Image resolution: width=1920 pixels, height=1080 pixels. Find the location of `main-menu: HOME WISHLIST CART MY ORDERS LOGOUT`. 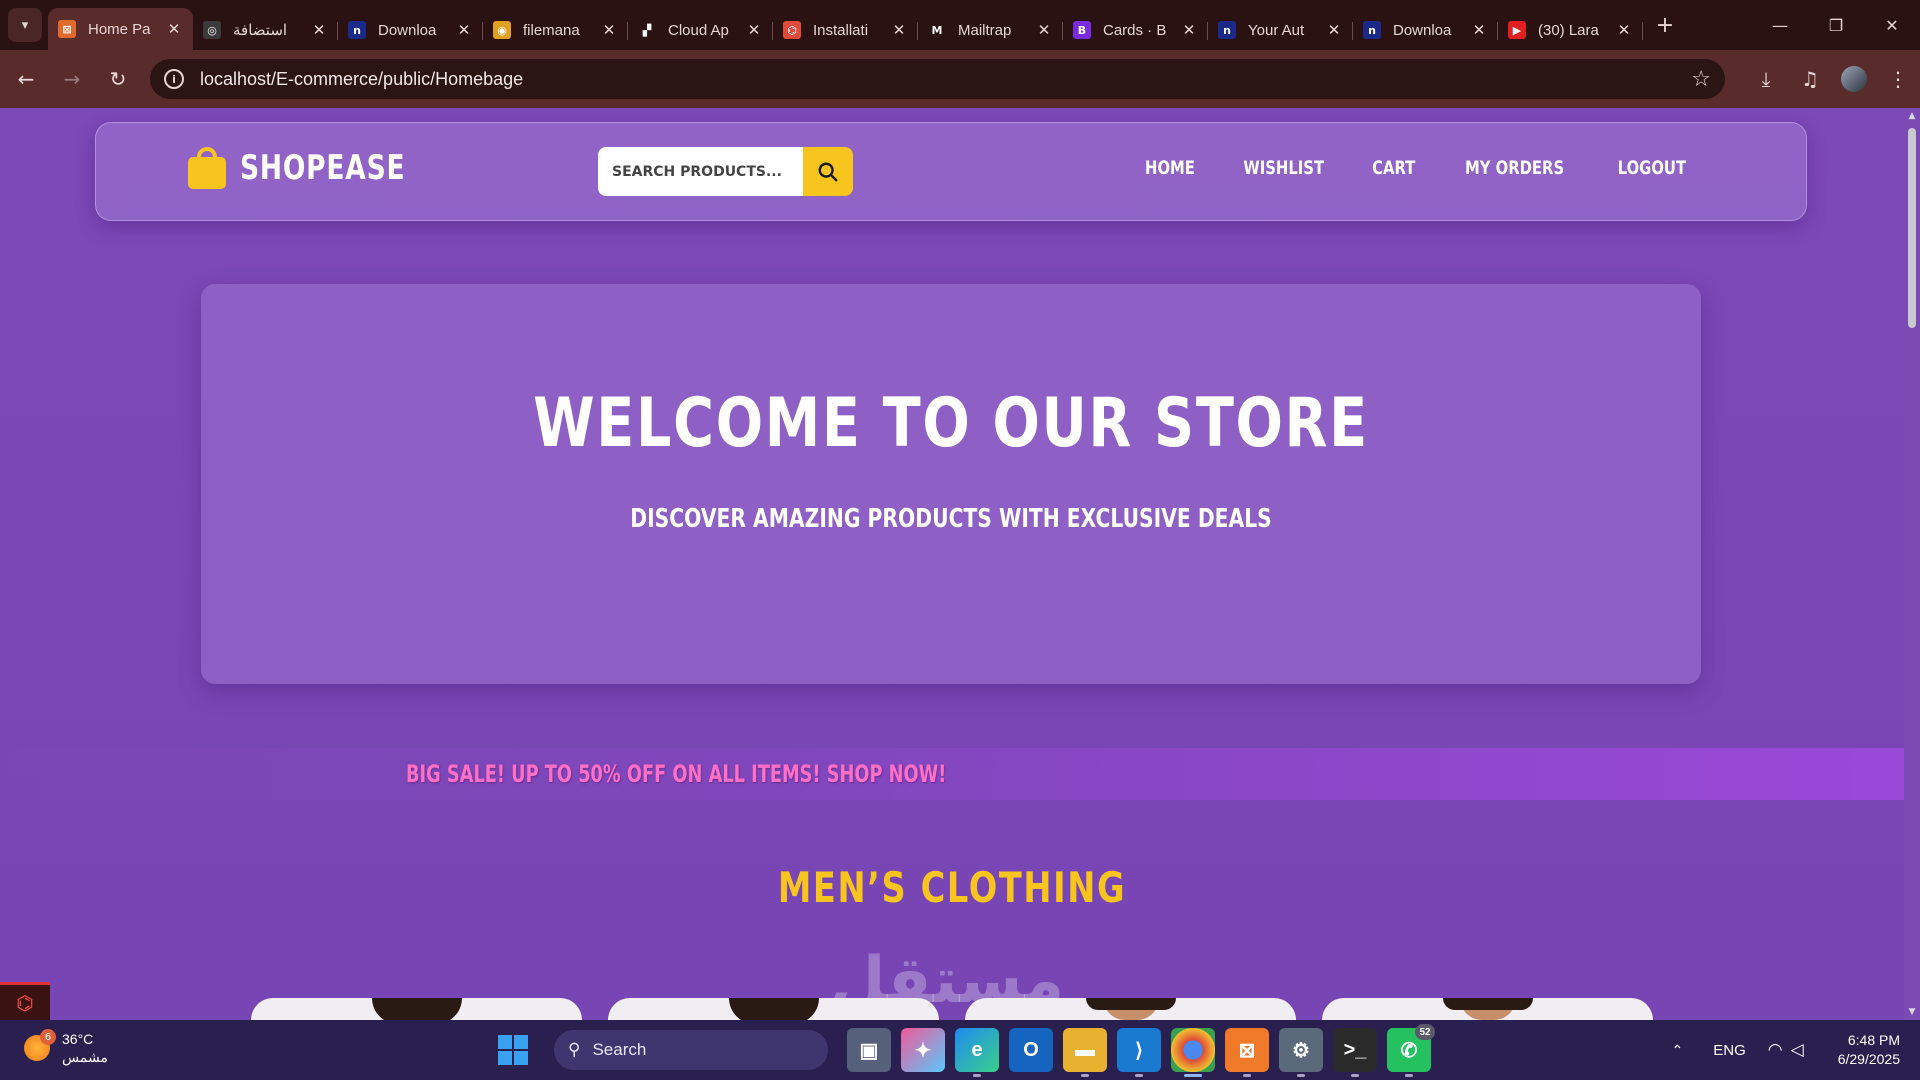

main-menu: HOME WISHLIST CART MY ORDERS LOGOUT is located at coordinates (1402, 168).